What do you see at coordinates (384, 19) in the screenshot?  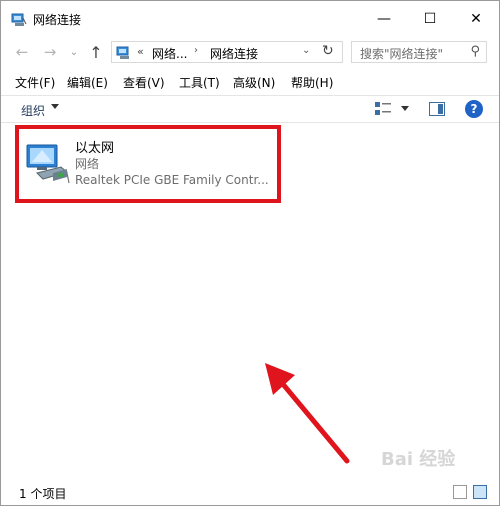 I see `minimize-button: —` at bounding box center [384, 19].